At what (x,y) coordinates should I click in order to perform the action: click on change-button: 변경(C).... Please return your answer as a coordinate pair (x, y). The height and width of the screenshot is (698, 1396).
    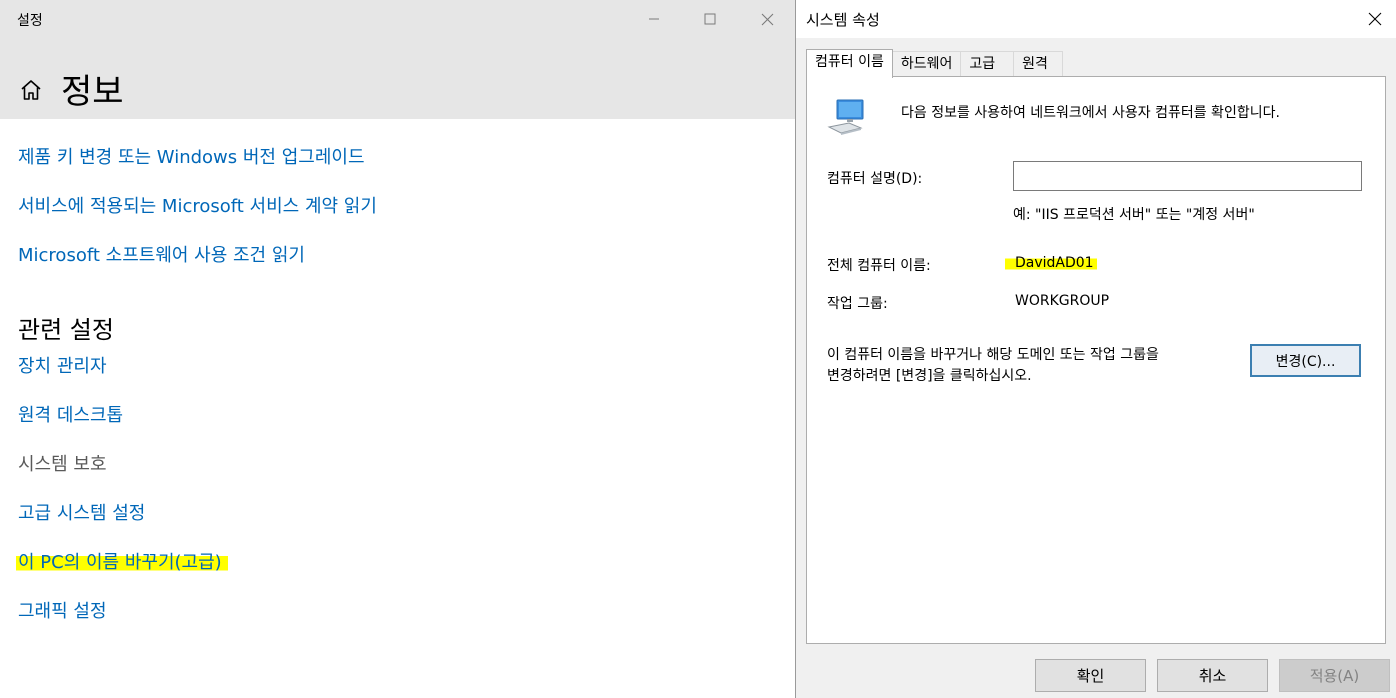
    Looking at the image, I should click on (1305, 360).